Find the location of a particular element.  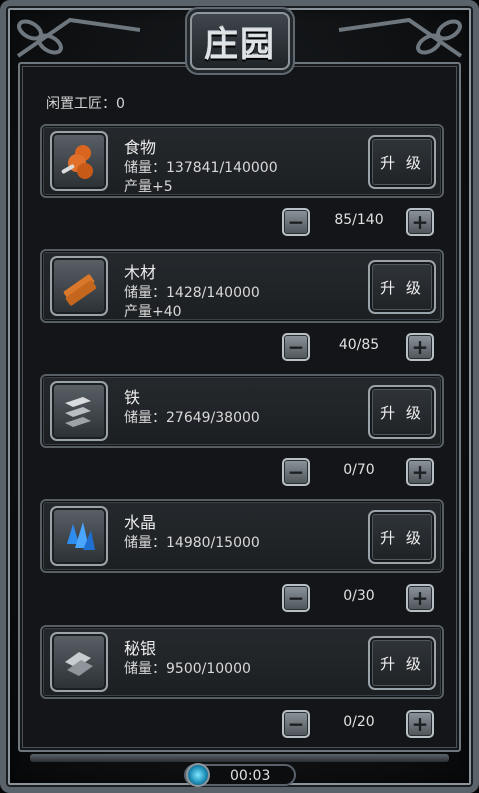

upgrade-button-wood: 升 级 is located at coordinates (402, 287).